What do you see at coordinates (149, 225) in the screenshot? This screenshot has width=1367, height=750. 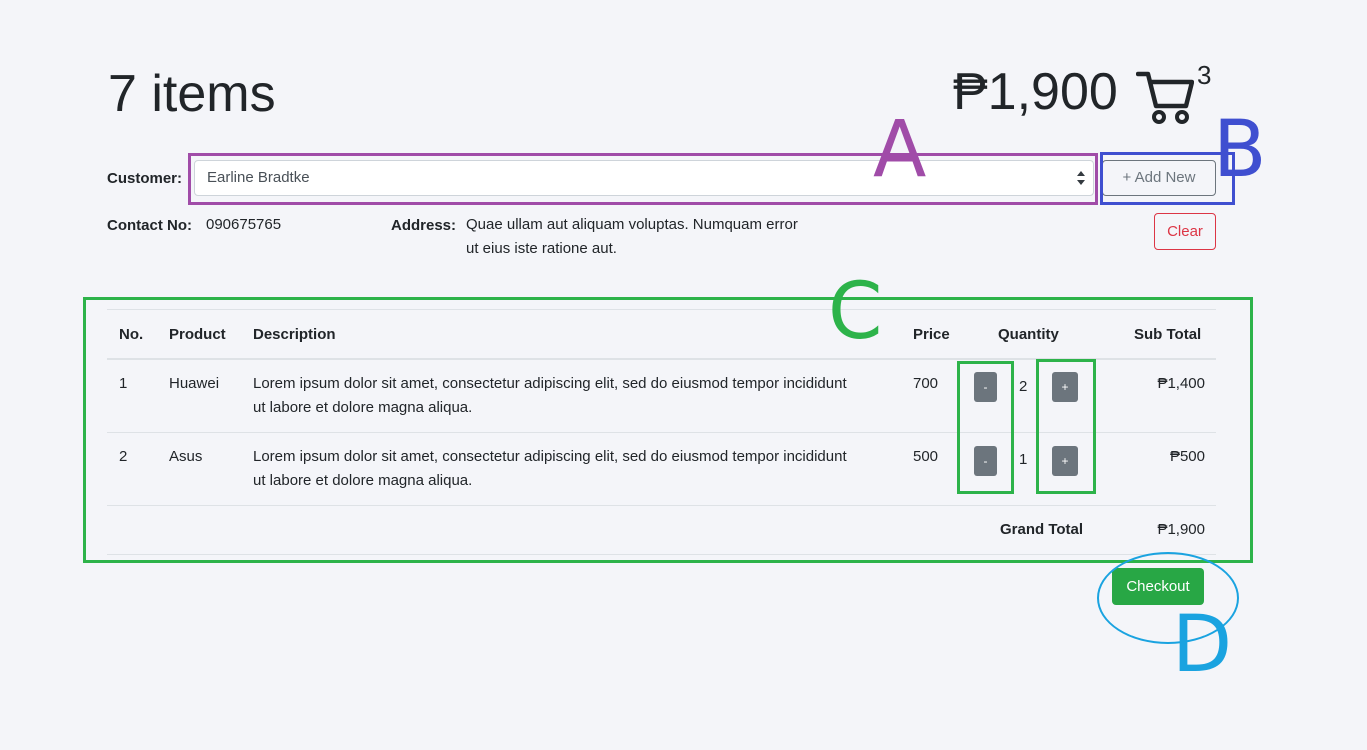 I see `contact-label: Contact No:` at bounding box center [149, 225].